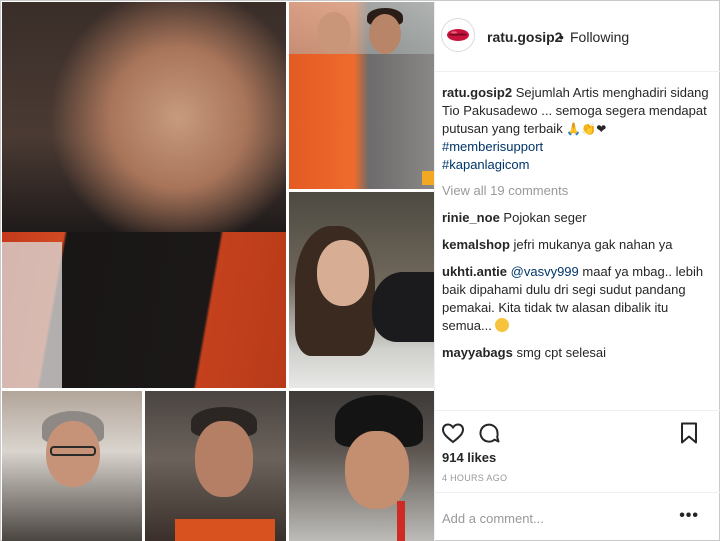 This screenshot has height=541, width=720. I want to click on smile-emoji-icon, so click(502, 325).